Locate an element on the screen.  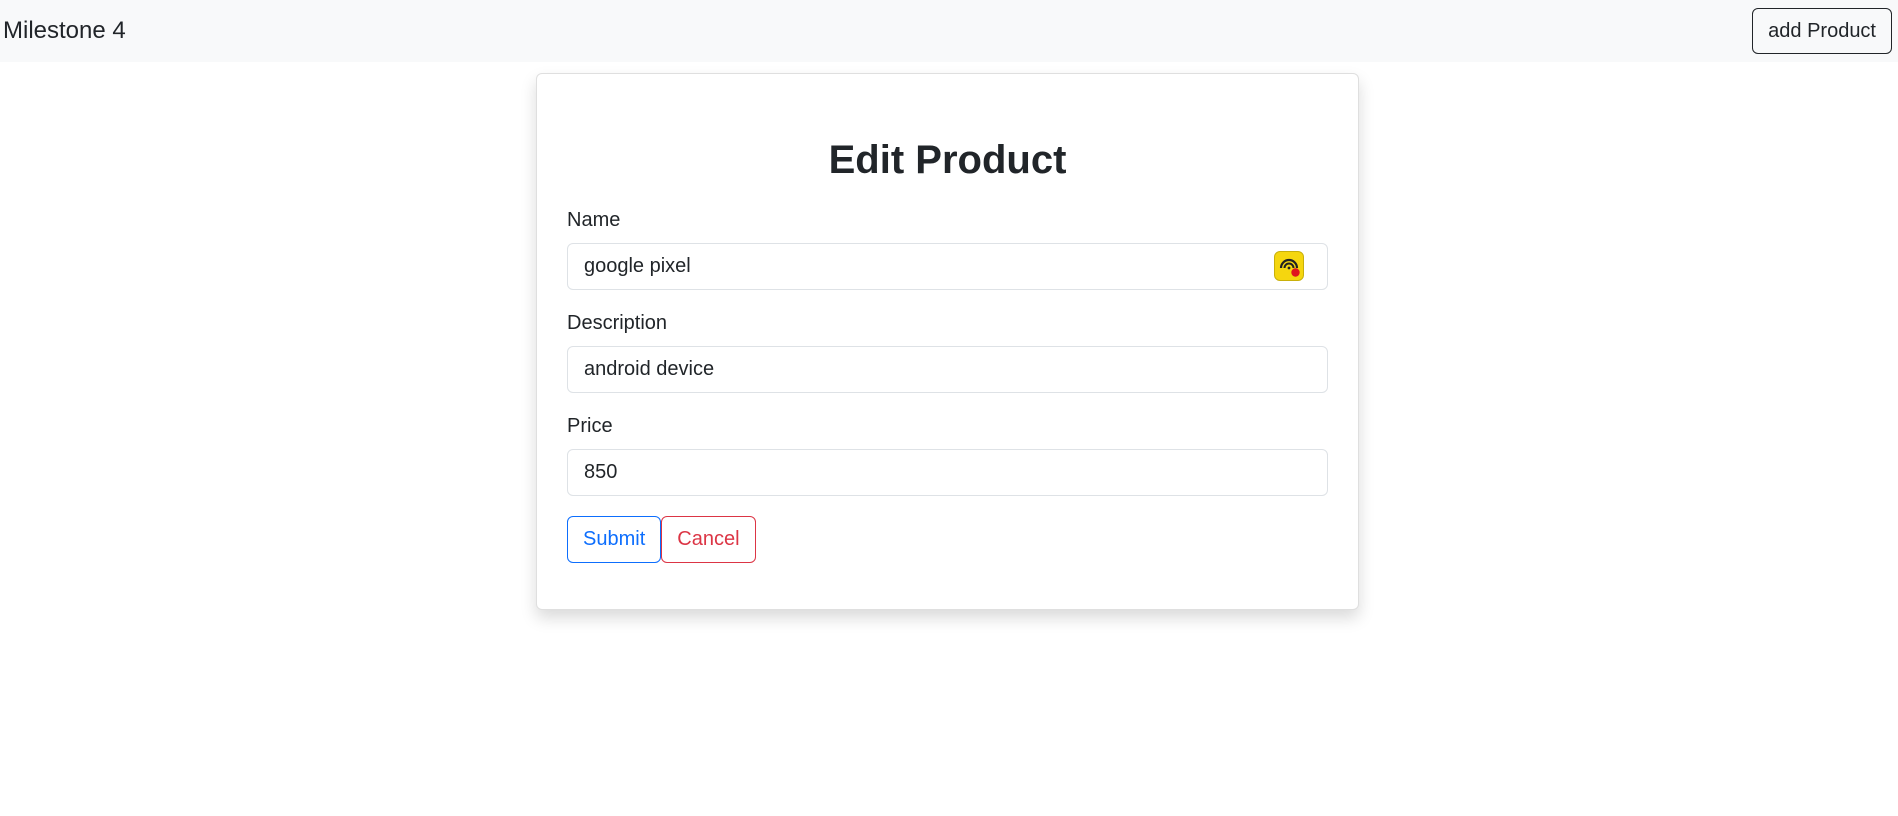
description-input-wrapper is located at coordinates (947, 369).